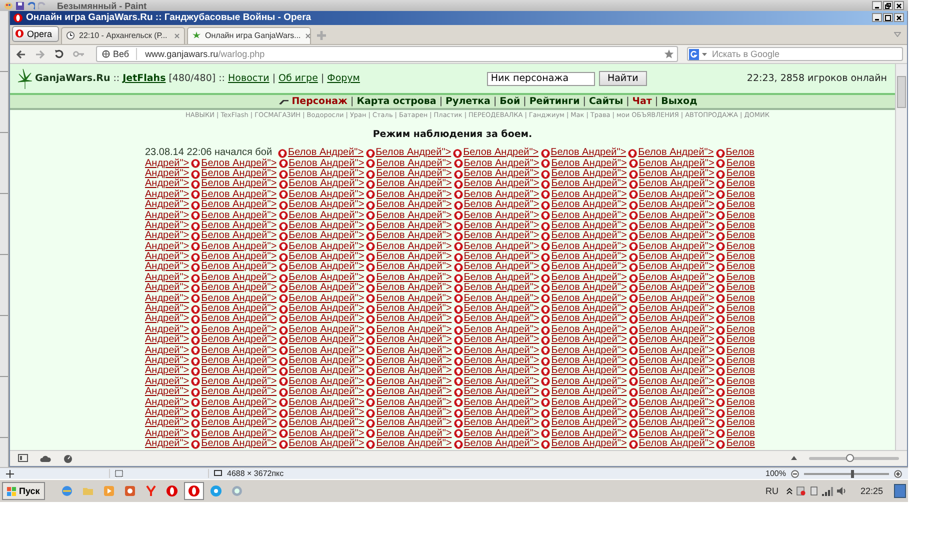 The height and width of the screenshot is (545, 930). What do you see at coordinates (540, 79) in the screenshot?
I see `nickname-field: Ник персонажа` at bounding box center [540, 79].